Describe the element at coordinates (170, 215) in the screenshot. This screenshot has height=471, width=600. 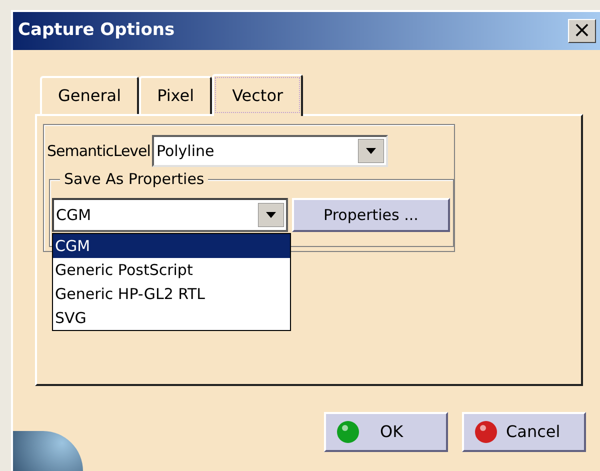
I see `format-dropdown: CGM` at that location.